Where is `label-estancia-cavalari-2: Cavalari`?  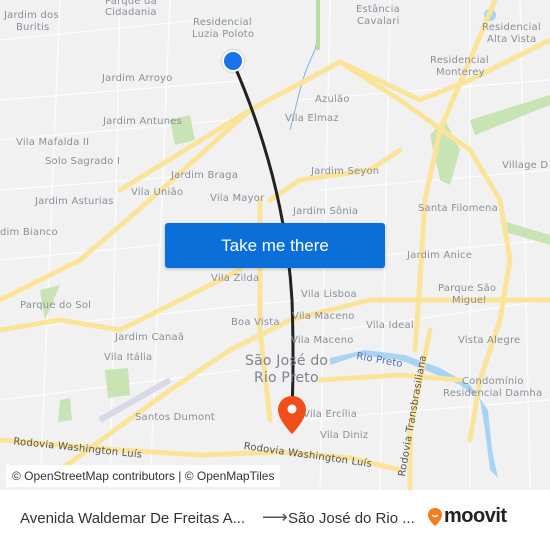
label-estancia-cavalari-2: Cavalari is located at coordinates (378, 21).